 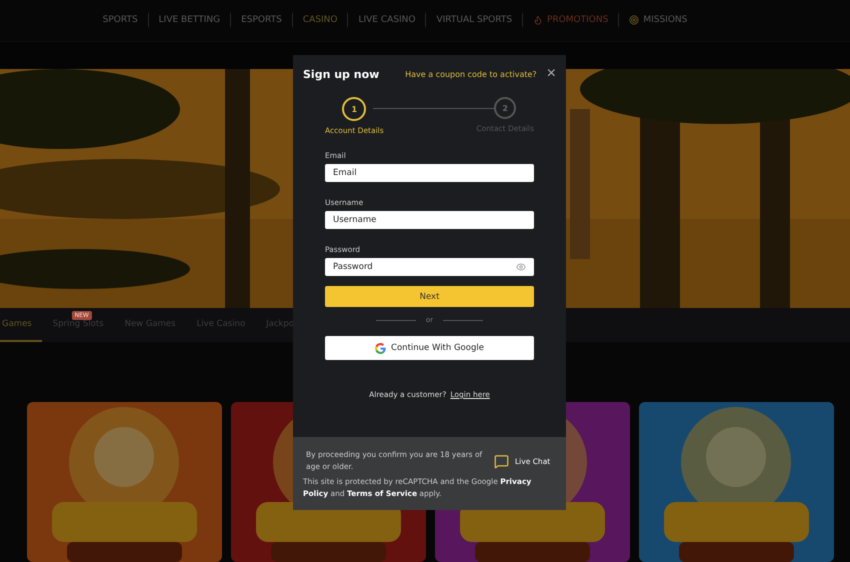 What do you see at coordinates (429, 296) in the screenshot?
I see `next-button: Next` at bounding box center [429, 296].